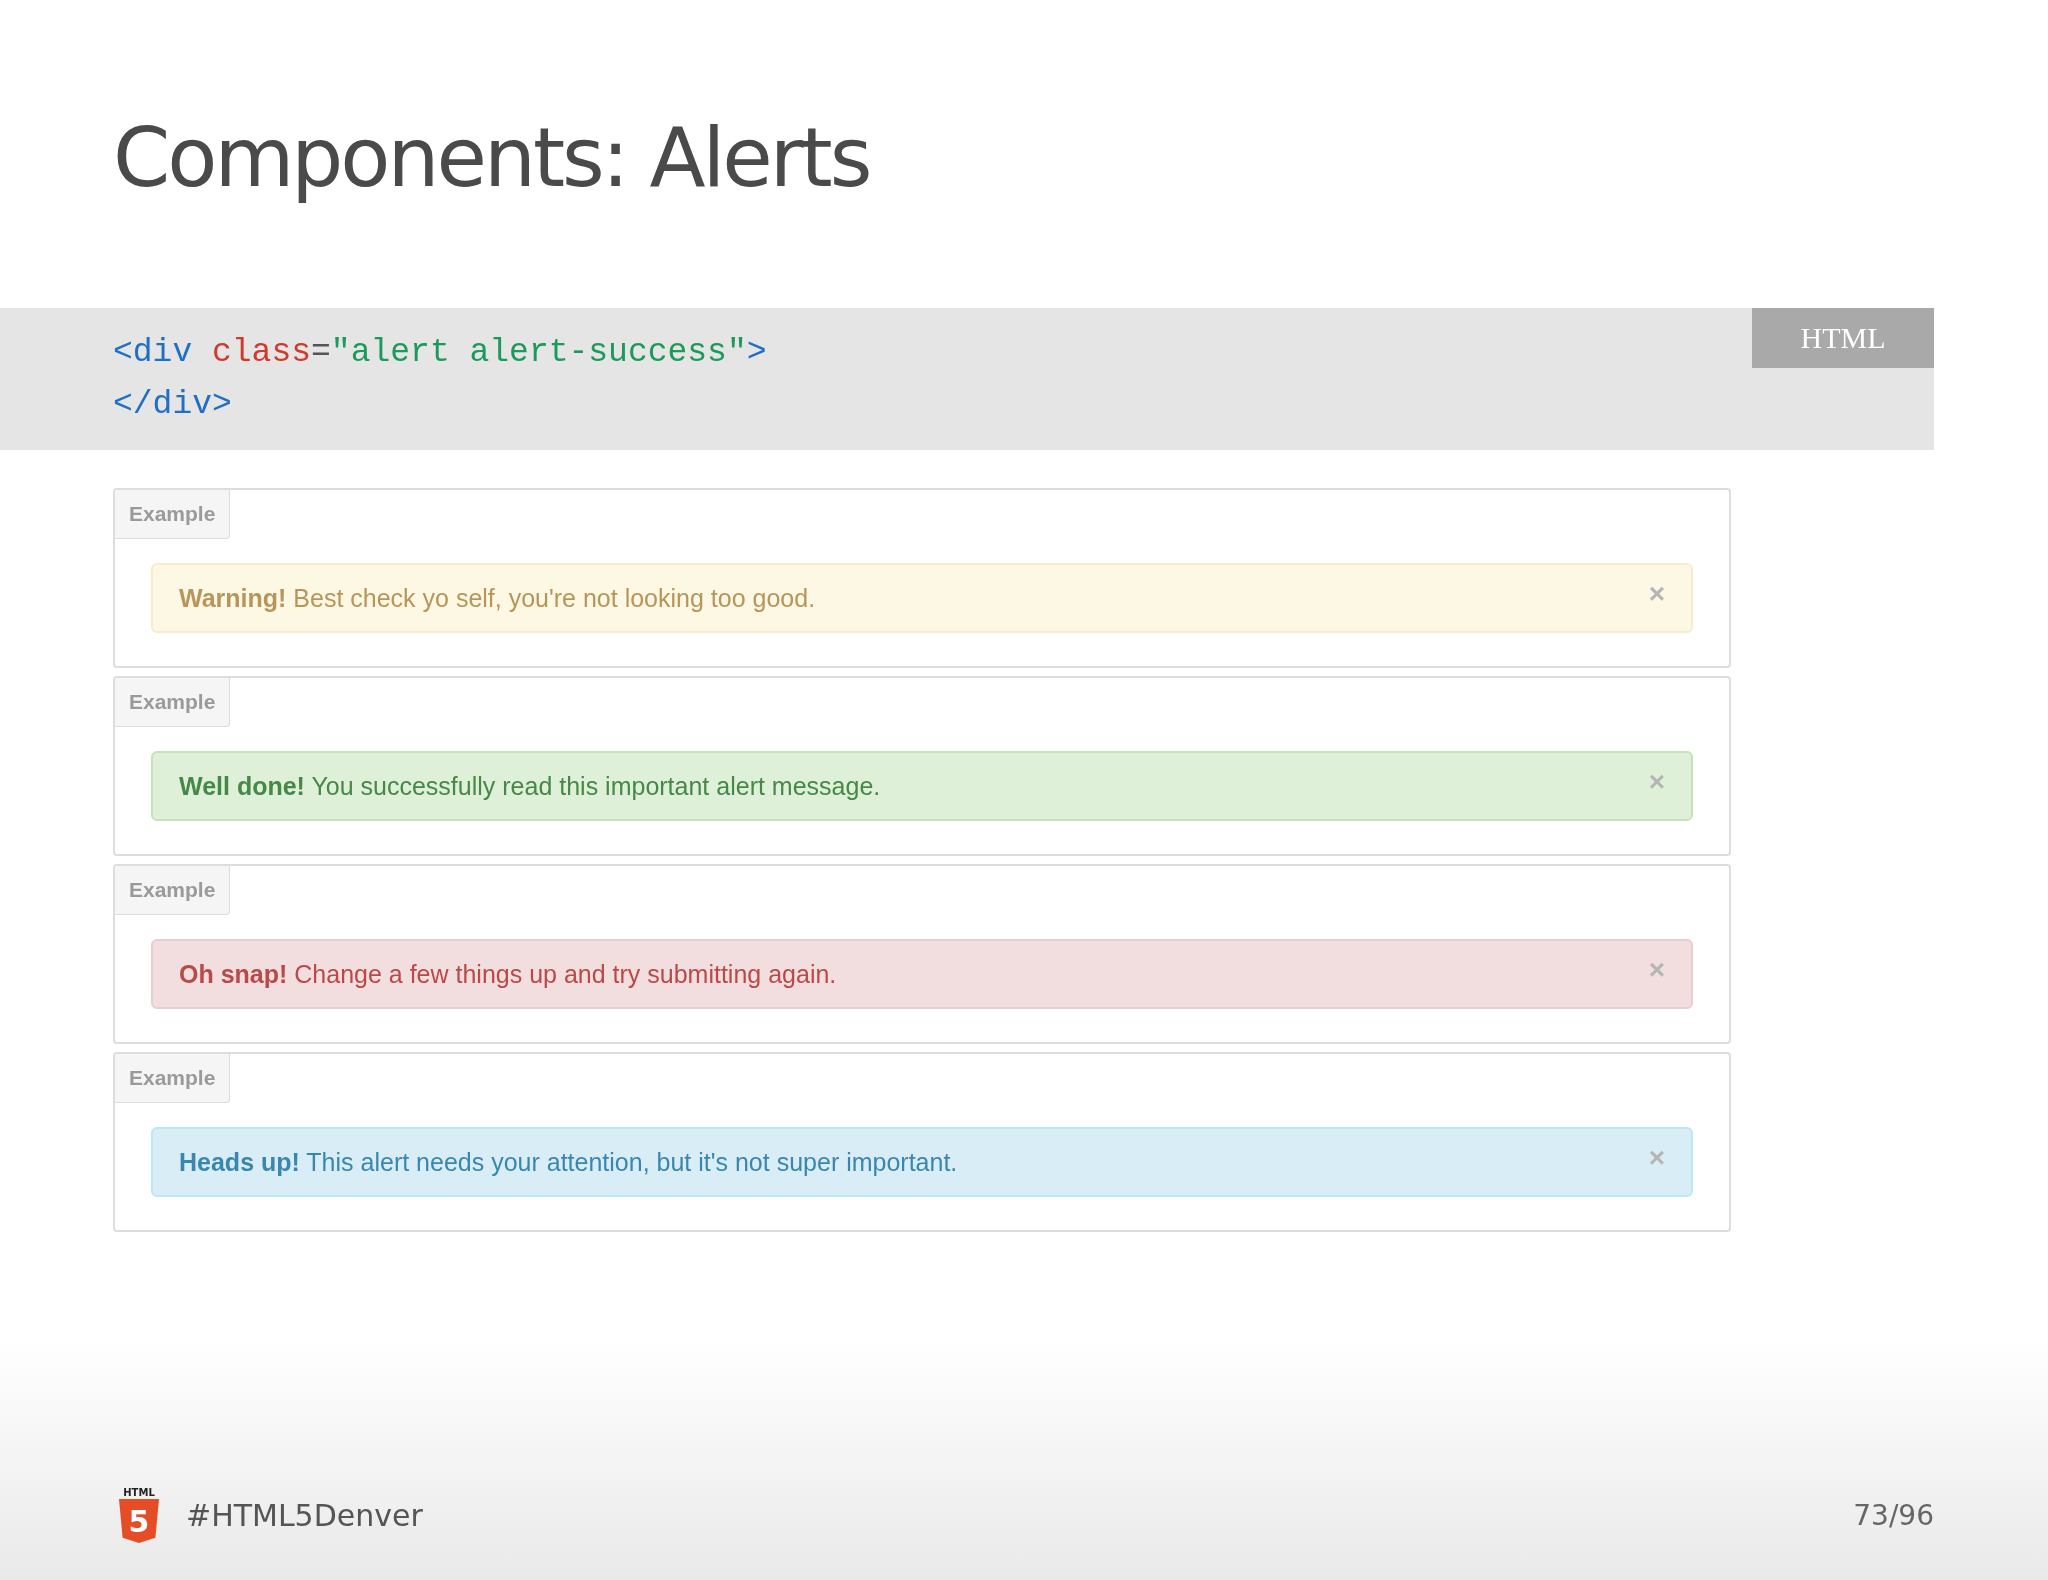 The width and height of the screenshot is (2048, 1580). I want to click on code-line: <div class="alert alert-success">, so click(440, 353).